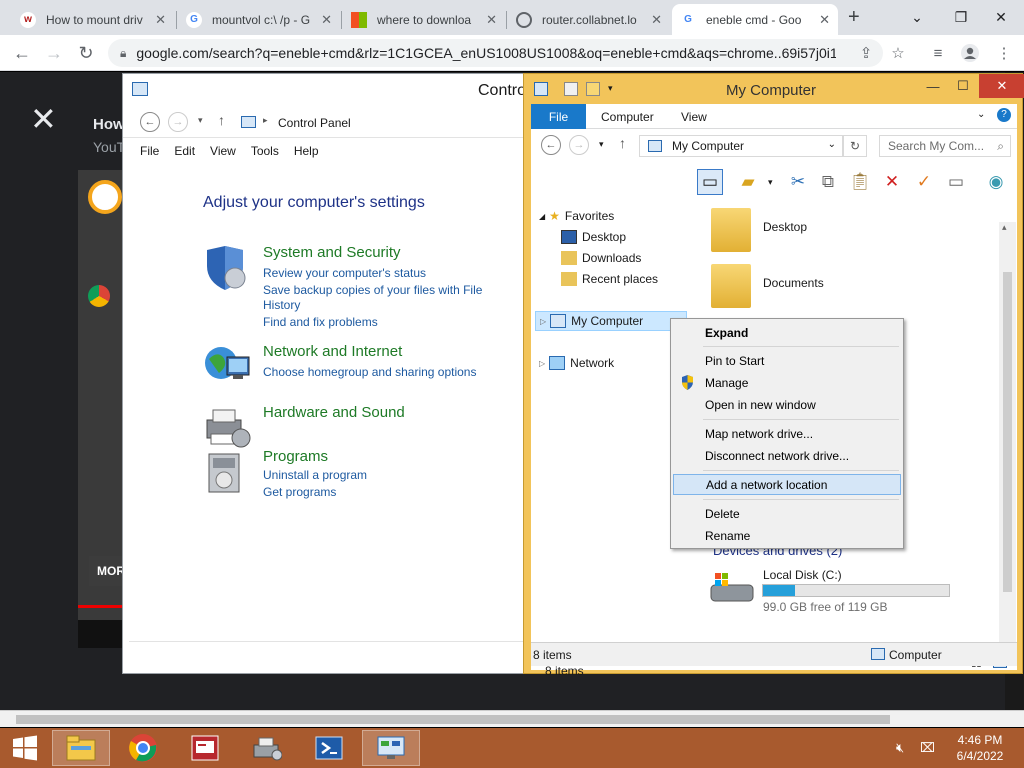 This screenshot has width=1024, height=768. I want to click on category-link: Choose homegroup and sharing options, so click(369, 372).